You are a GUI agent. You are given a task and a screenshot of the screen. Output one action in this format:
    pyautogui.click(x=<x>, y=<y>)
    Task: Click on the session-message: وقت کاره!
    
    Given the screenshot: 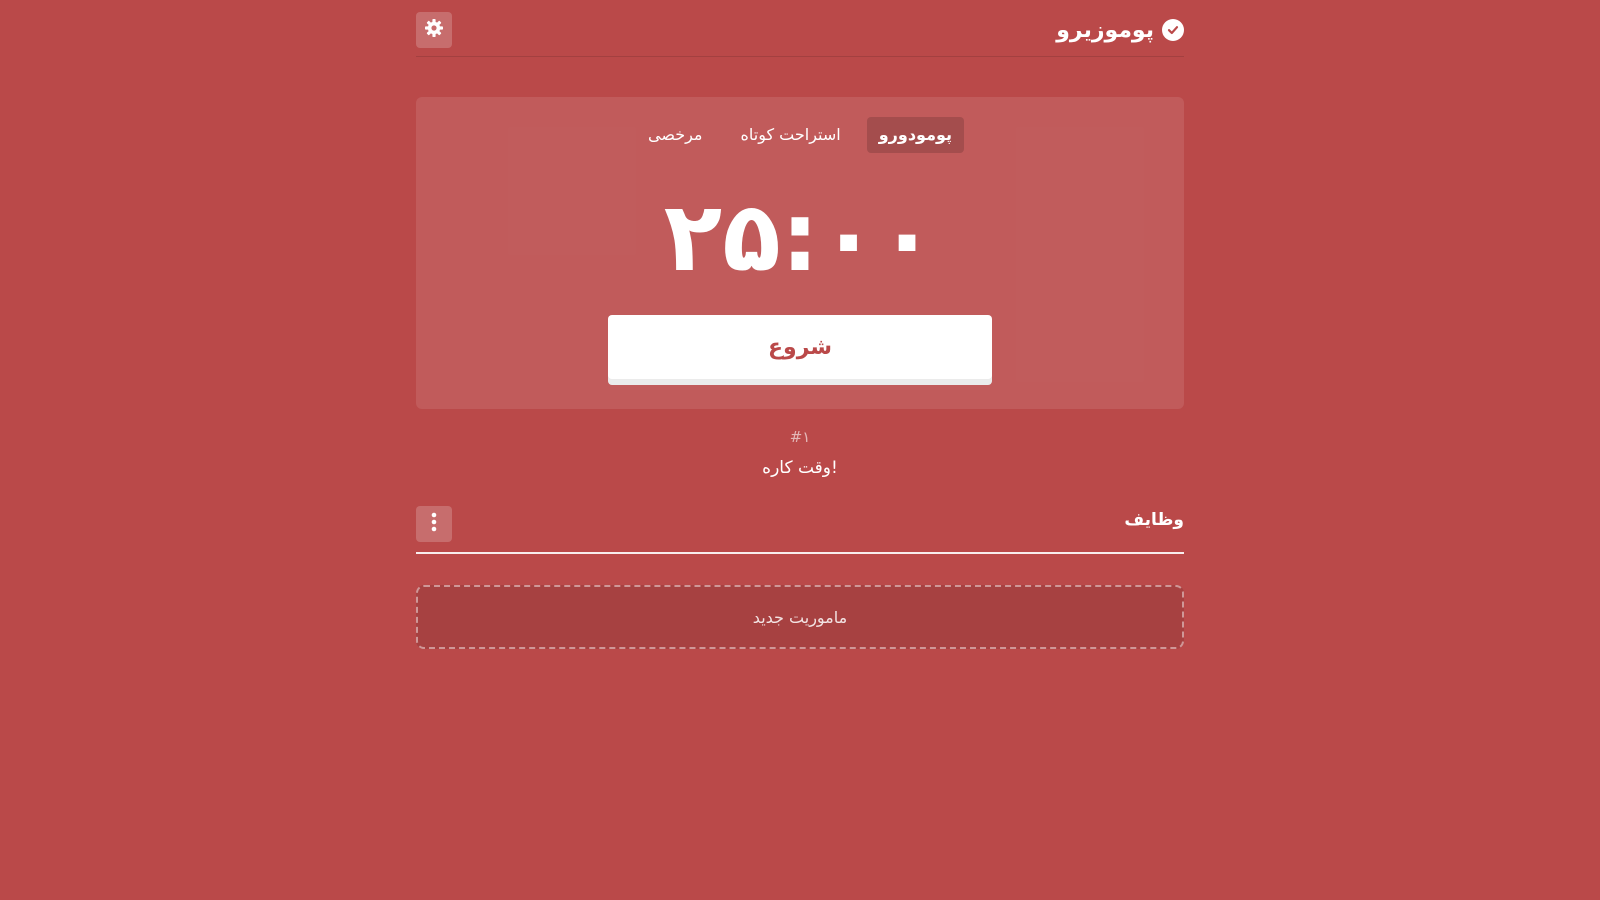 What is the action you would take?
    pyautogui.click(x=800, y=468)
    